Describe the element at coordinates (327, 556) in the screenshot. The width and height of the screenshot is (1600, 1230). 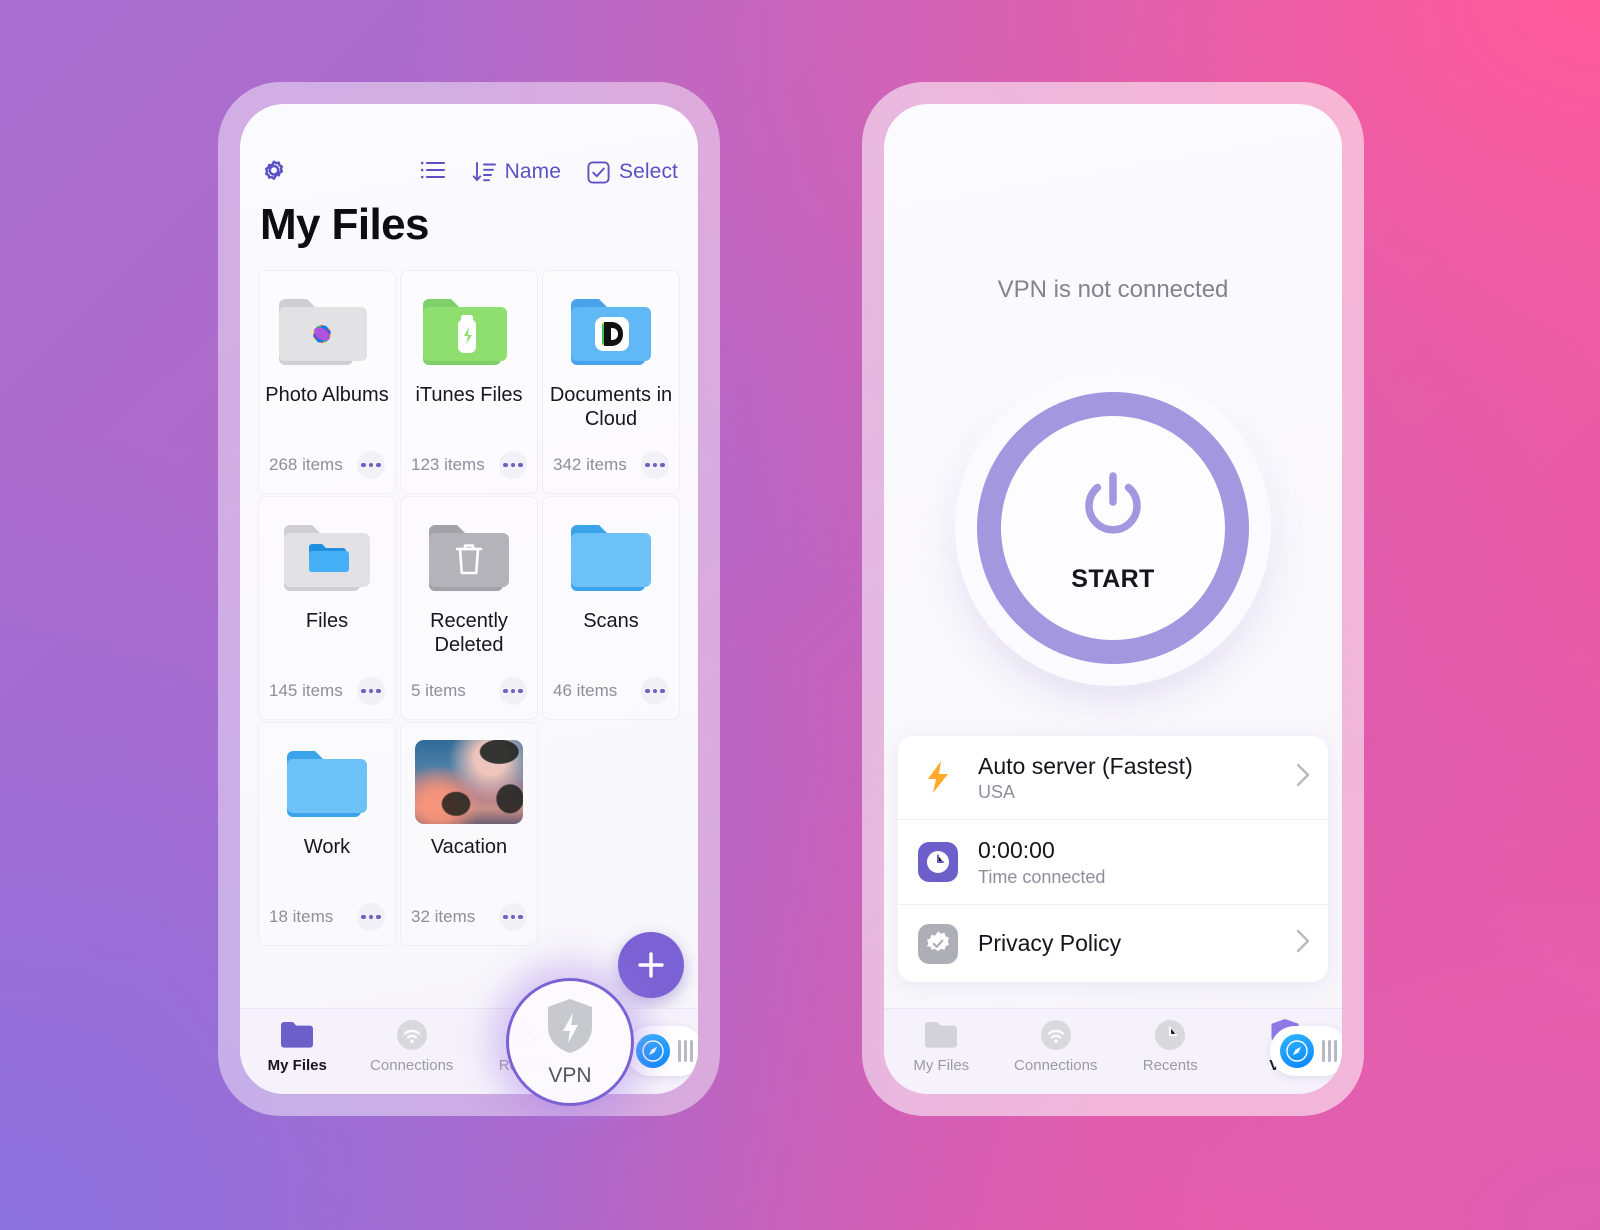
I see `folder-files-icon` at that location.